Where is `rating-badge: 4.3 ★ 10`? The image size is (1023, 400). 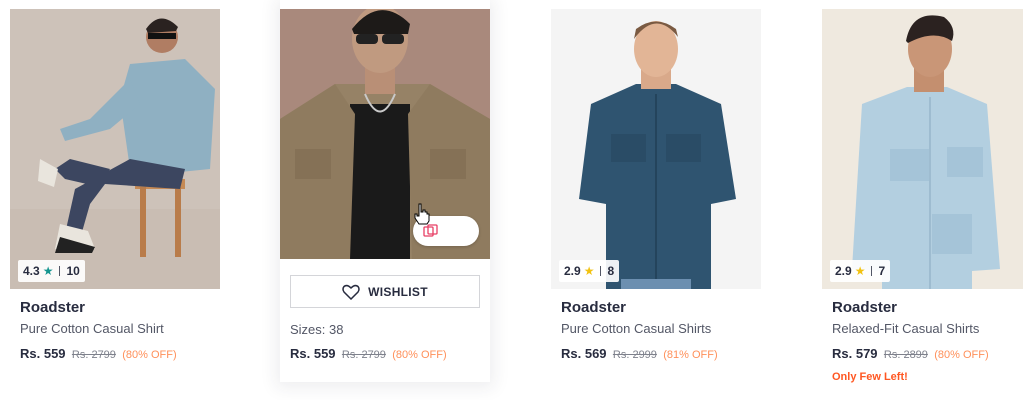
rating-badge: 4.3 ★ 10 is located at coordinates (51, 271).